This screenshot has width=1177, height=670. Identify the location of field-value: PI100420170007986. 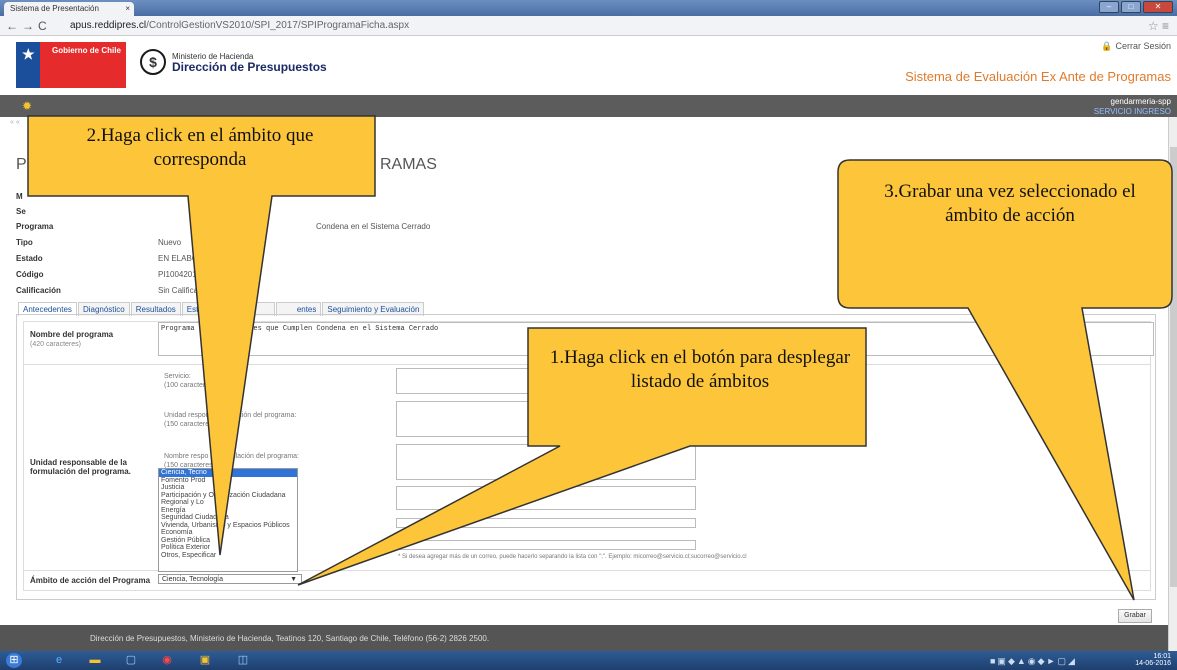
(195, 274).